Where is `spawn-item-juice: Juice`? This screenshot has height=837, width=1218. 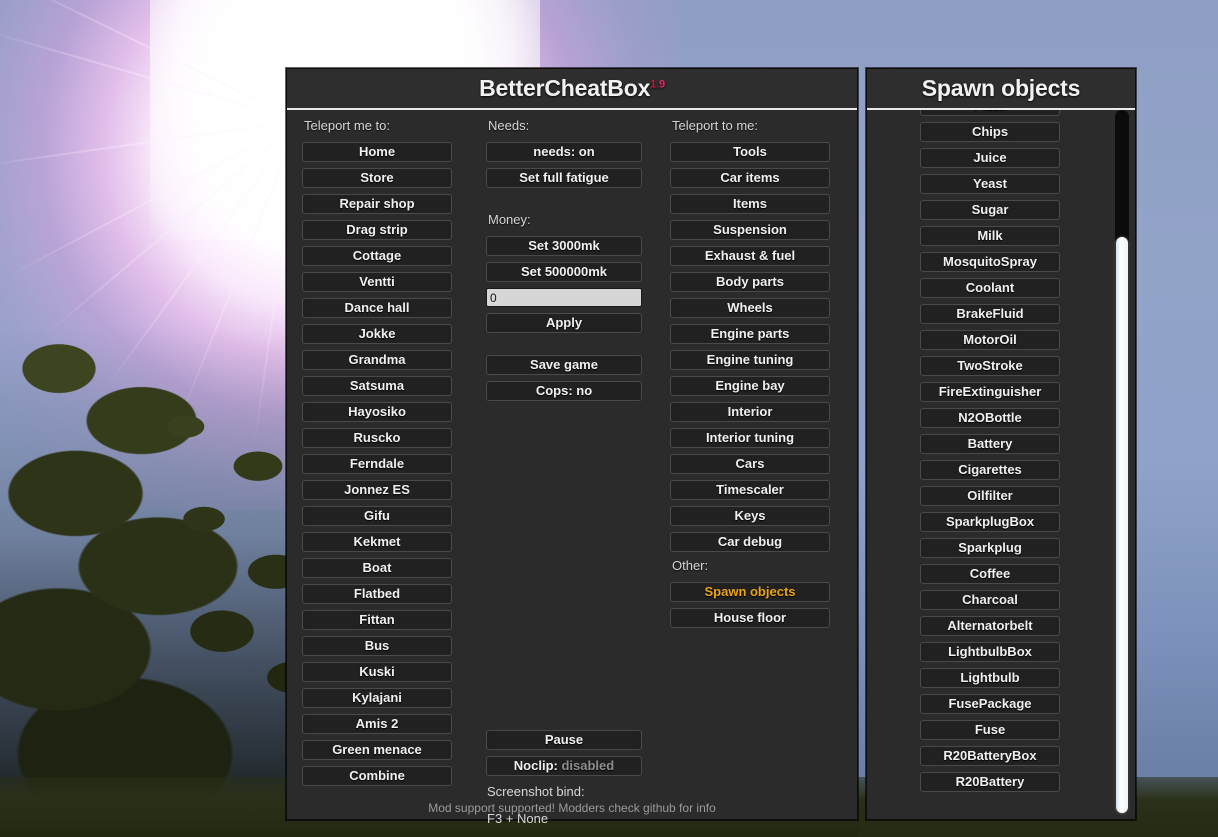 spawn-item-juice: Juice is located at coordinates (990, 158).